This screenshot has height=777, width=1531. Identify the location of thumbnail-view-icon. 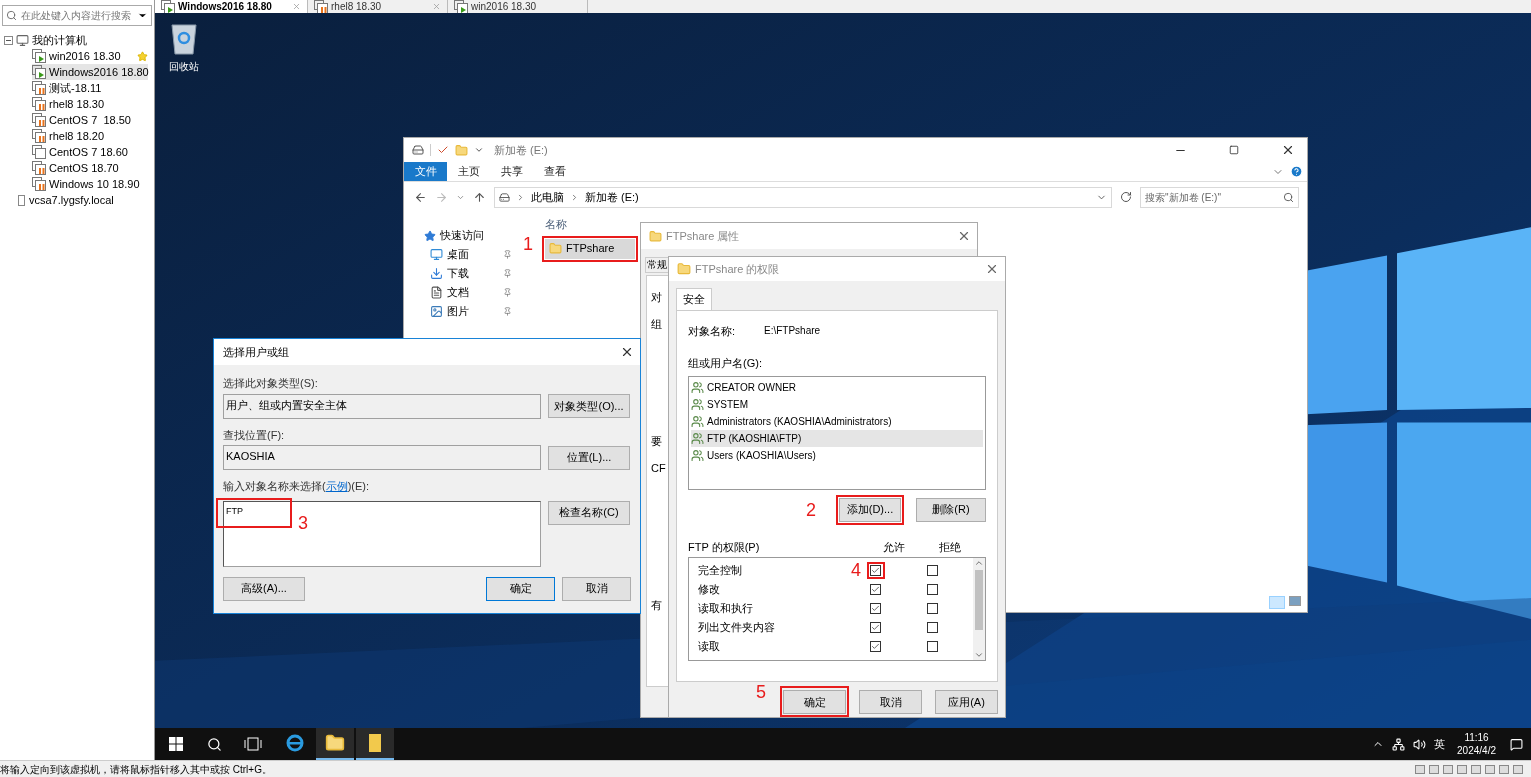
(1295, 601).